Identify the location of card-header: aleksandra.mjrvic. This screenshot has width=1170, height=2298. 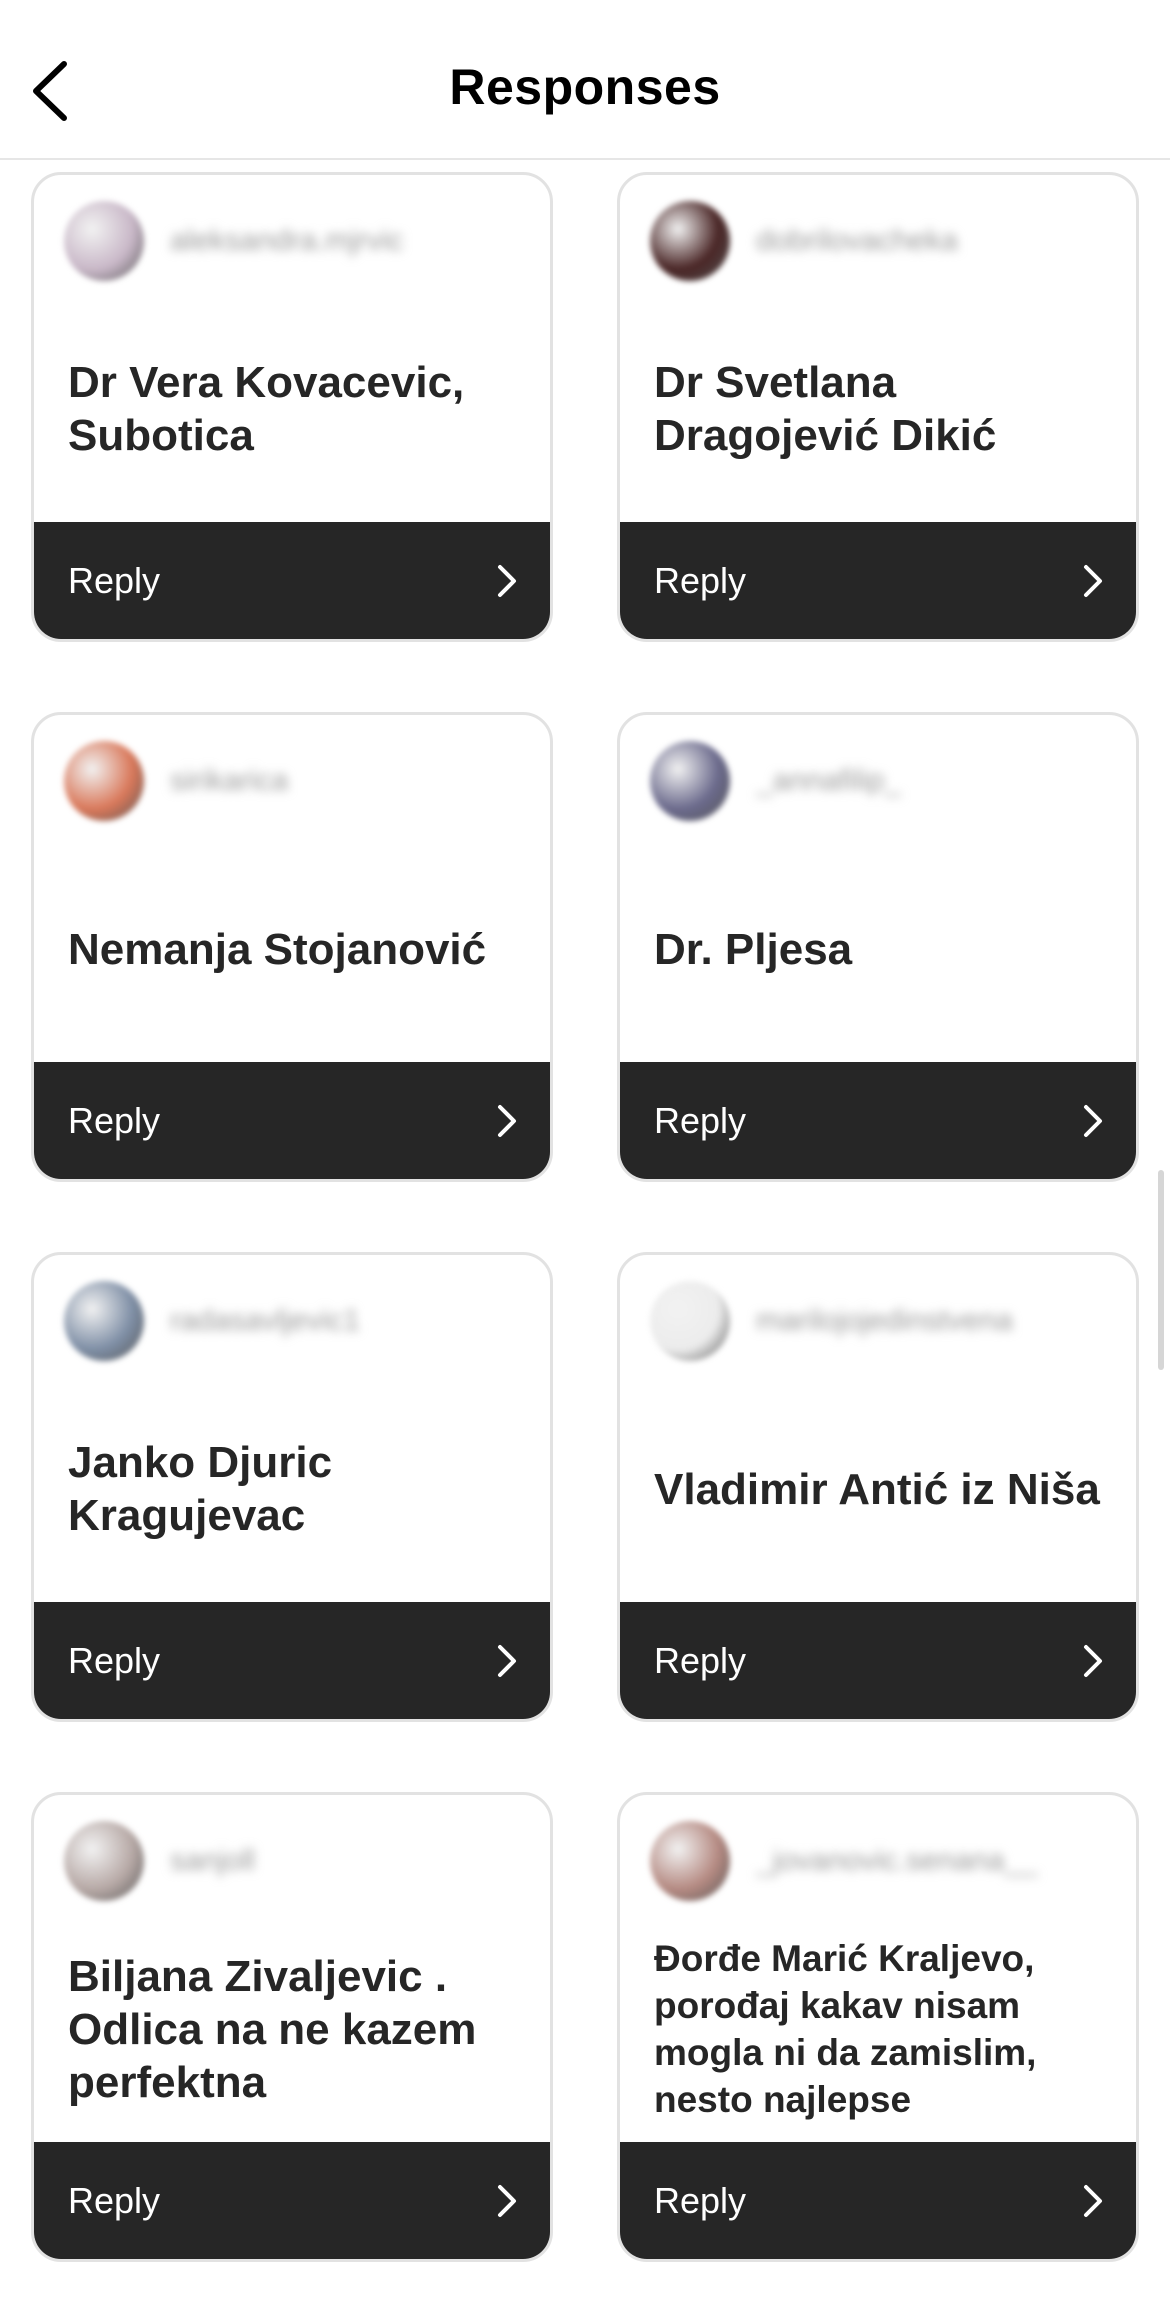
(297, 241).